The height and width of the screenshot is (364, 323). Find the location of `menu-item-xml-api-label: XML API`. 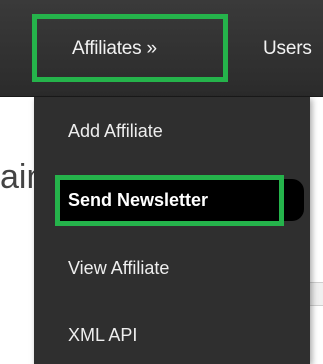

menu-item-xml-api-label: XML API is located at coordinates (103, 334).